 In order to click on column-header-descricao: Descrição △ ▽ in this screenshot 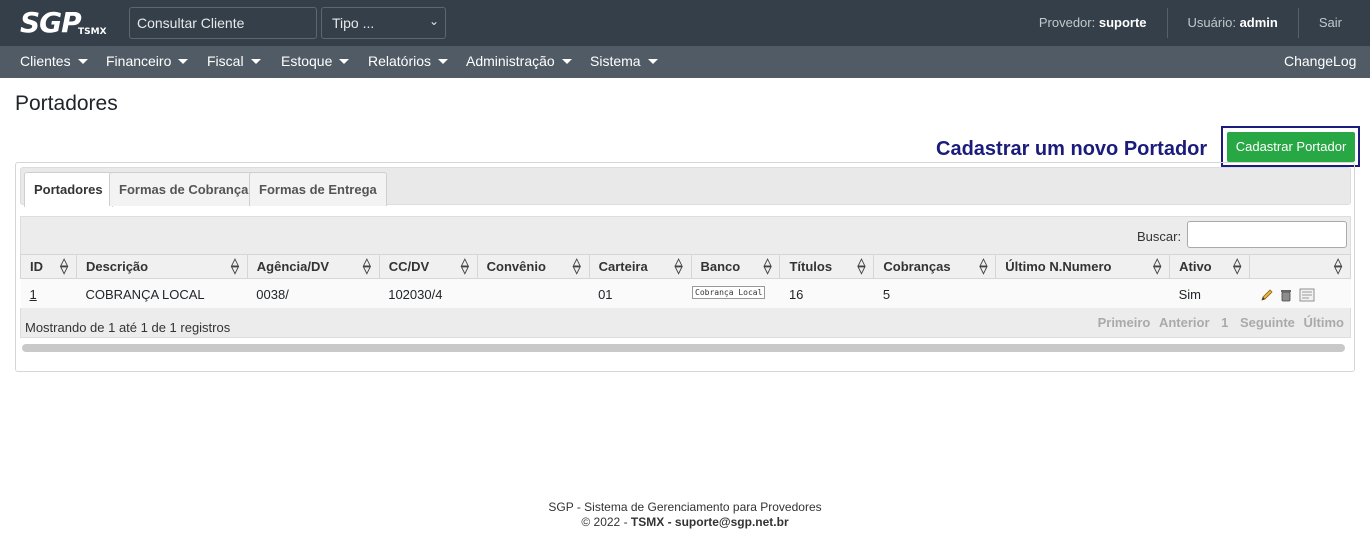, I will do `click(161, 266)`.